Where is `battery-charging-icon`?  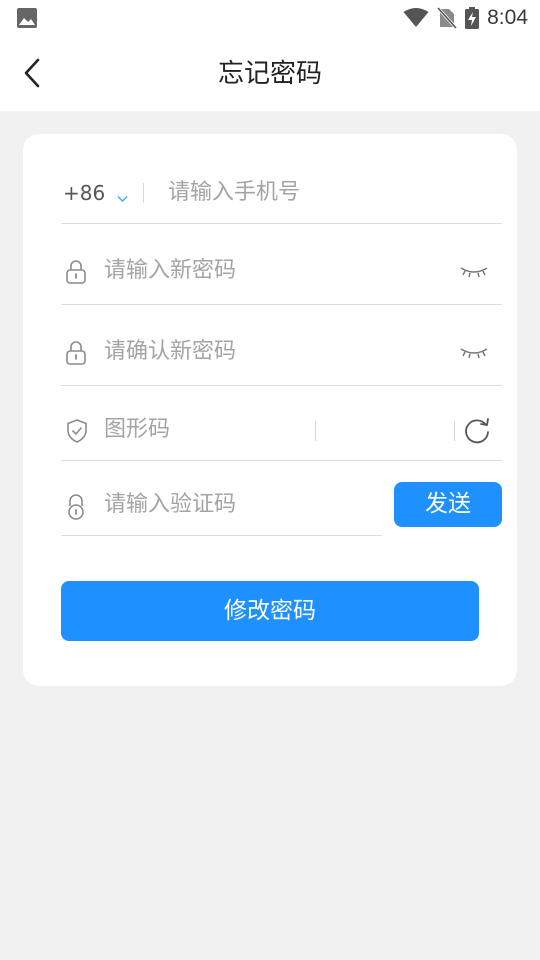
battery-charging-icon is located at coordinates (472, 18).